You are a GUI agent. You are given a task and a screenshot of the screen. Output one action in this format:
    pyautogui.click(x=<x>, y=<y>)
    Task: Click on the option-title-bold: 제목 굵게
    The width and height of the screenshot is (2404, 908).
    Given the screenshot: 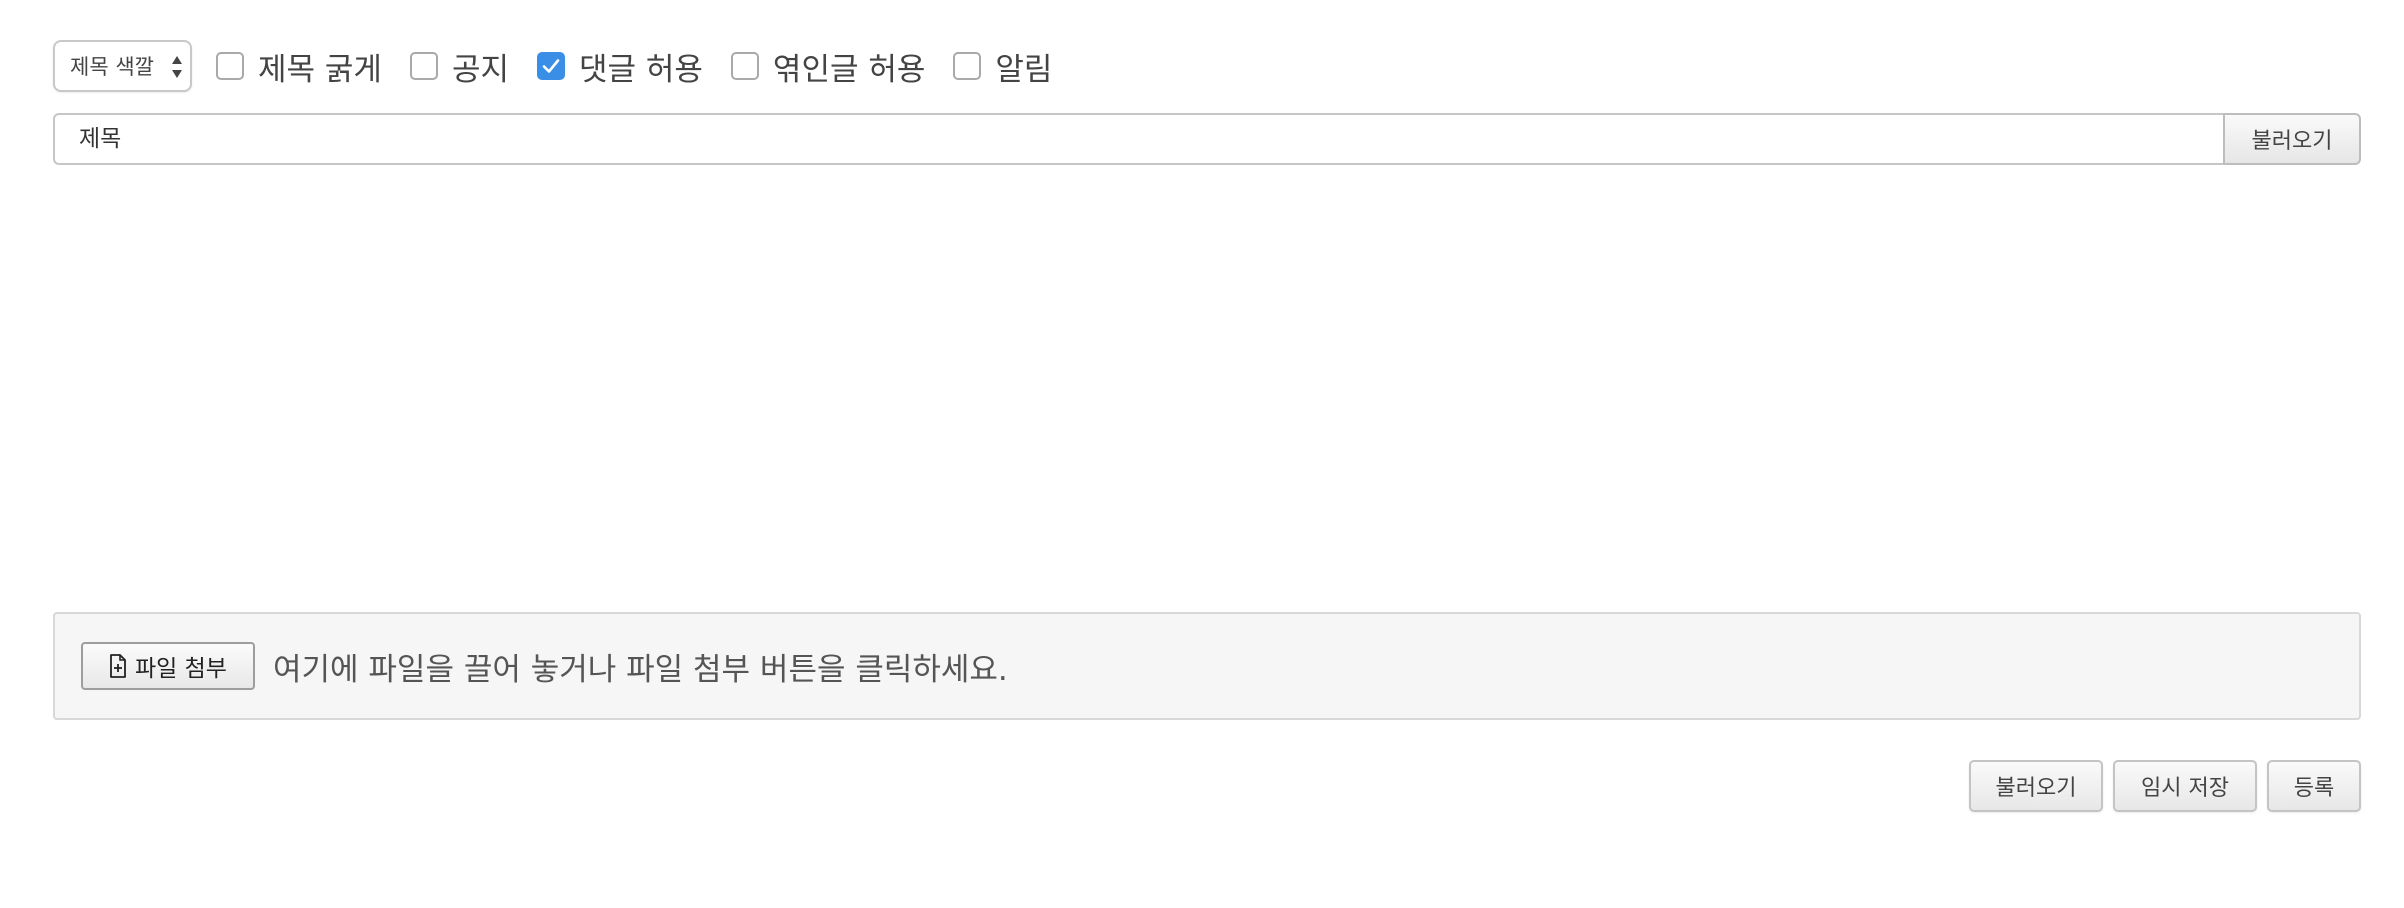 What is the action you would take?
    pyautogui.click(x=299, y=66)
    